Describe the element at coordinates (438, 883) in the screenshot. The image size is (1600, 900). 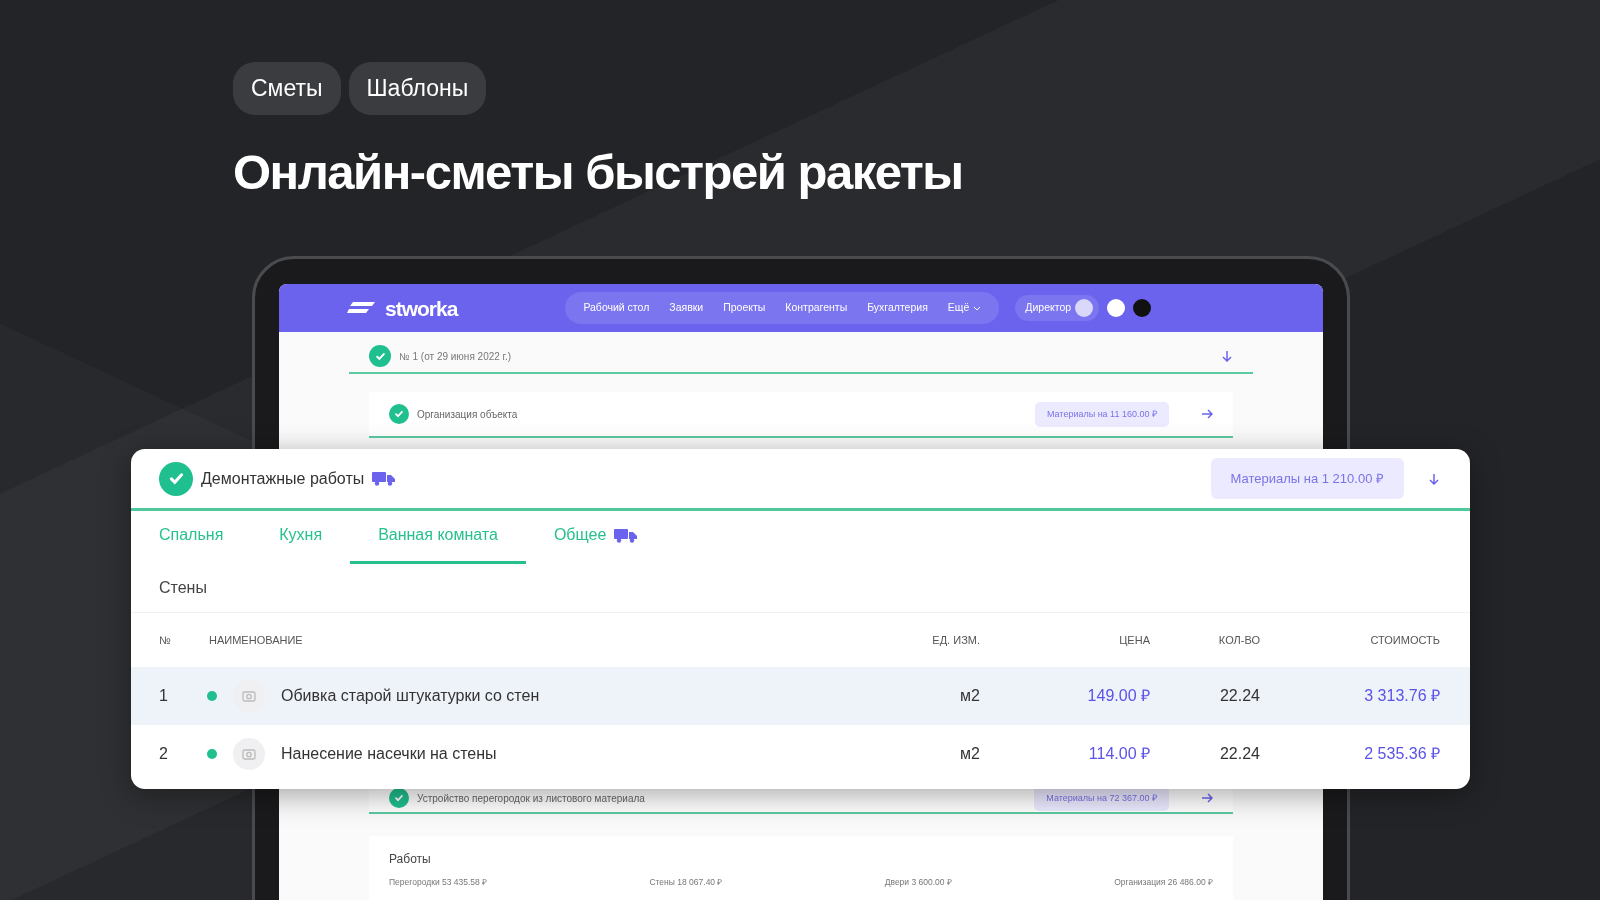
I see `works-total: Перегородки 53 435.58 ₽` at that location.